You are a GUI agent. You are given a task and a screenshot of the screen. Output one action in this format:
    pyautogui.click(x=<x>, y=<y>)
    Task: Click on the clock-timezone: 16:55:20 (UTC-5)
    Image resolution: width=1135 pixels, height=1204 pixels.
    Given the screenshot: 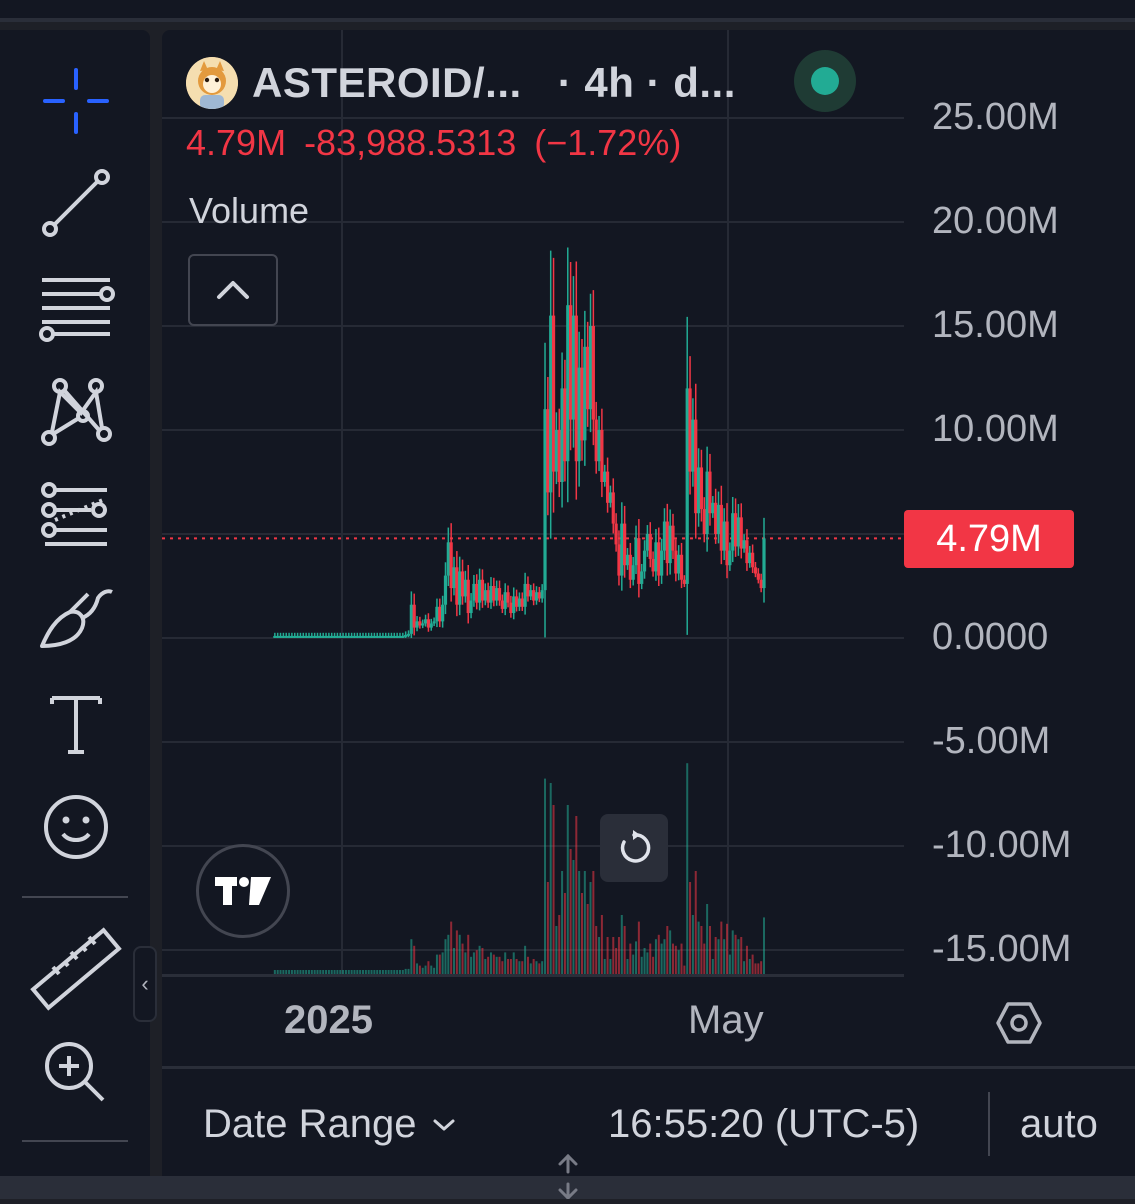 What is the action you would take?
    pyautogui.click(x=763, y=1124)
    